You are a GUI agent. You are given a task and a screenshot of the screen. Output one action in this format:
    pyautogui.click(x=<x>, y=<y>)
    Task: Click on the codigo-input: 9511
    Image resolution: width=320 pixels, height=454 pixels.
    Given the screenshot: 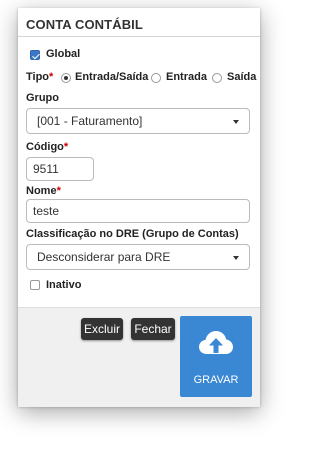 What is the action you would take?
    pyautogui.click(x=60, y=169)
    